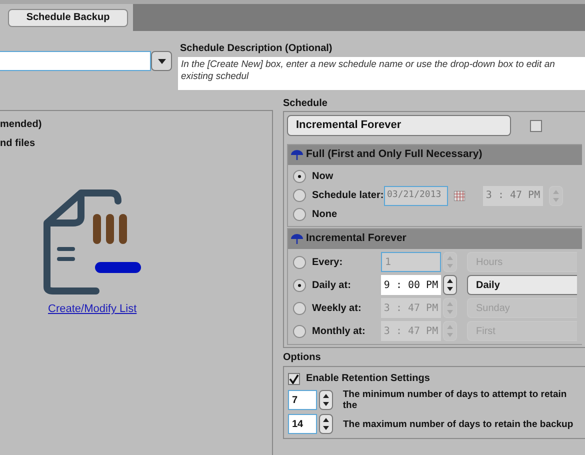 This screenshot has width=585, height=455. I want to click on caret-icon, so click(162, 61).